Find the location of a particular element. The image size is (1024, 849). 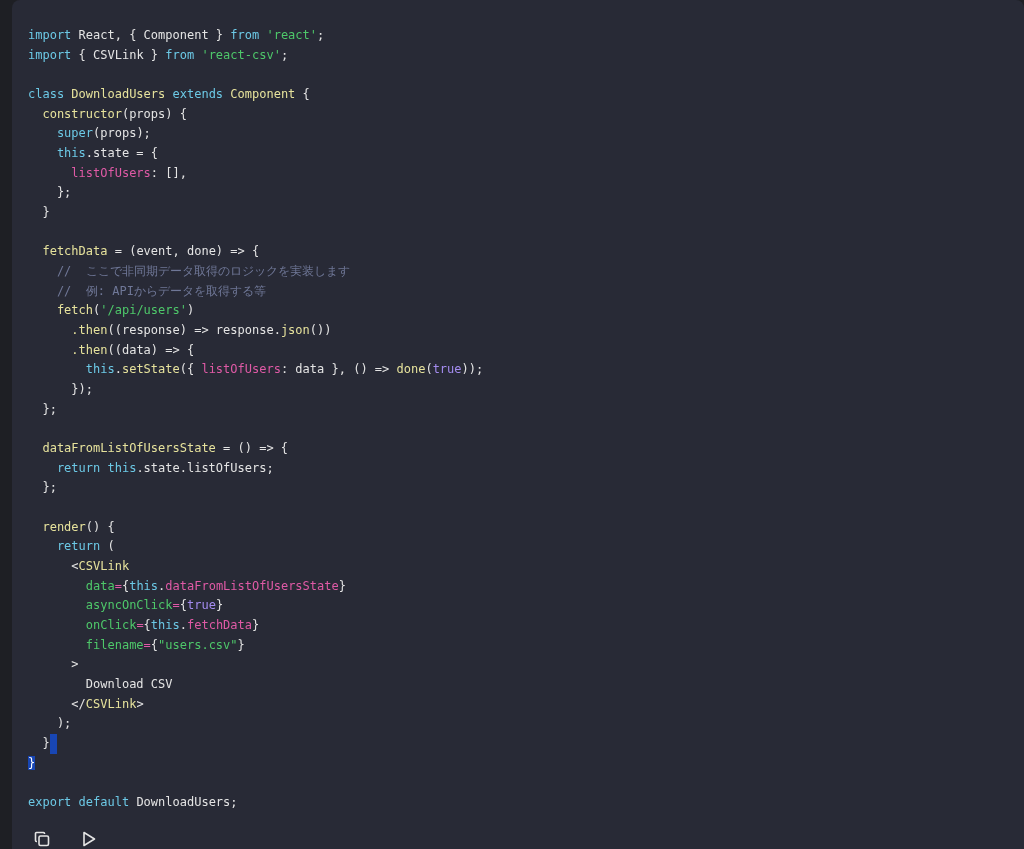

play-icon is located at coordinates (89, 838).